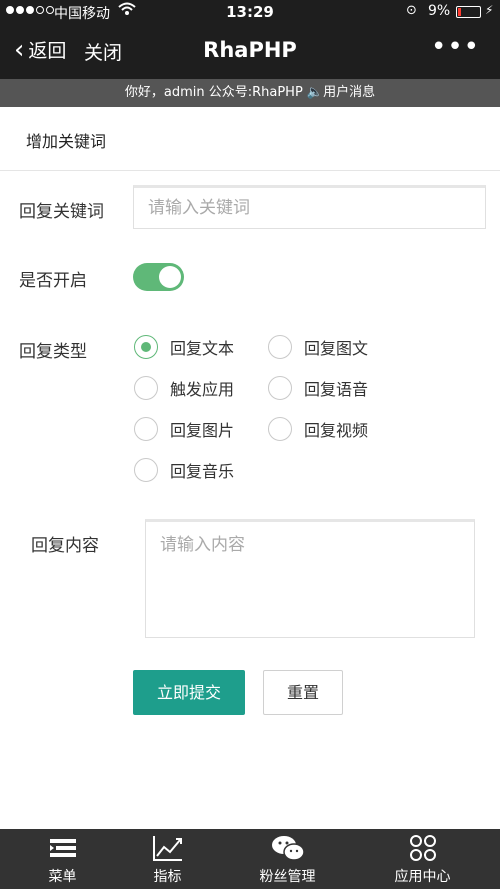  What do you see at coordinates (422, 877) in the screenshot?
I see `tab-label: 应用中心` at bounding box center [422, 877].